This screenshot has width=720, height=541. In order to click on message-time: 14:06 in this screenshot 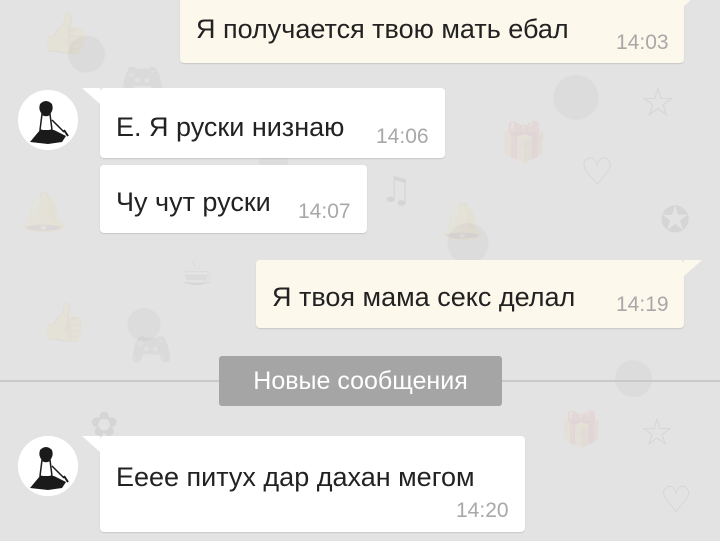, I will do `click(402, 136)`.